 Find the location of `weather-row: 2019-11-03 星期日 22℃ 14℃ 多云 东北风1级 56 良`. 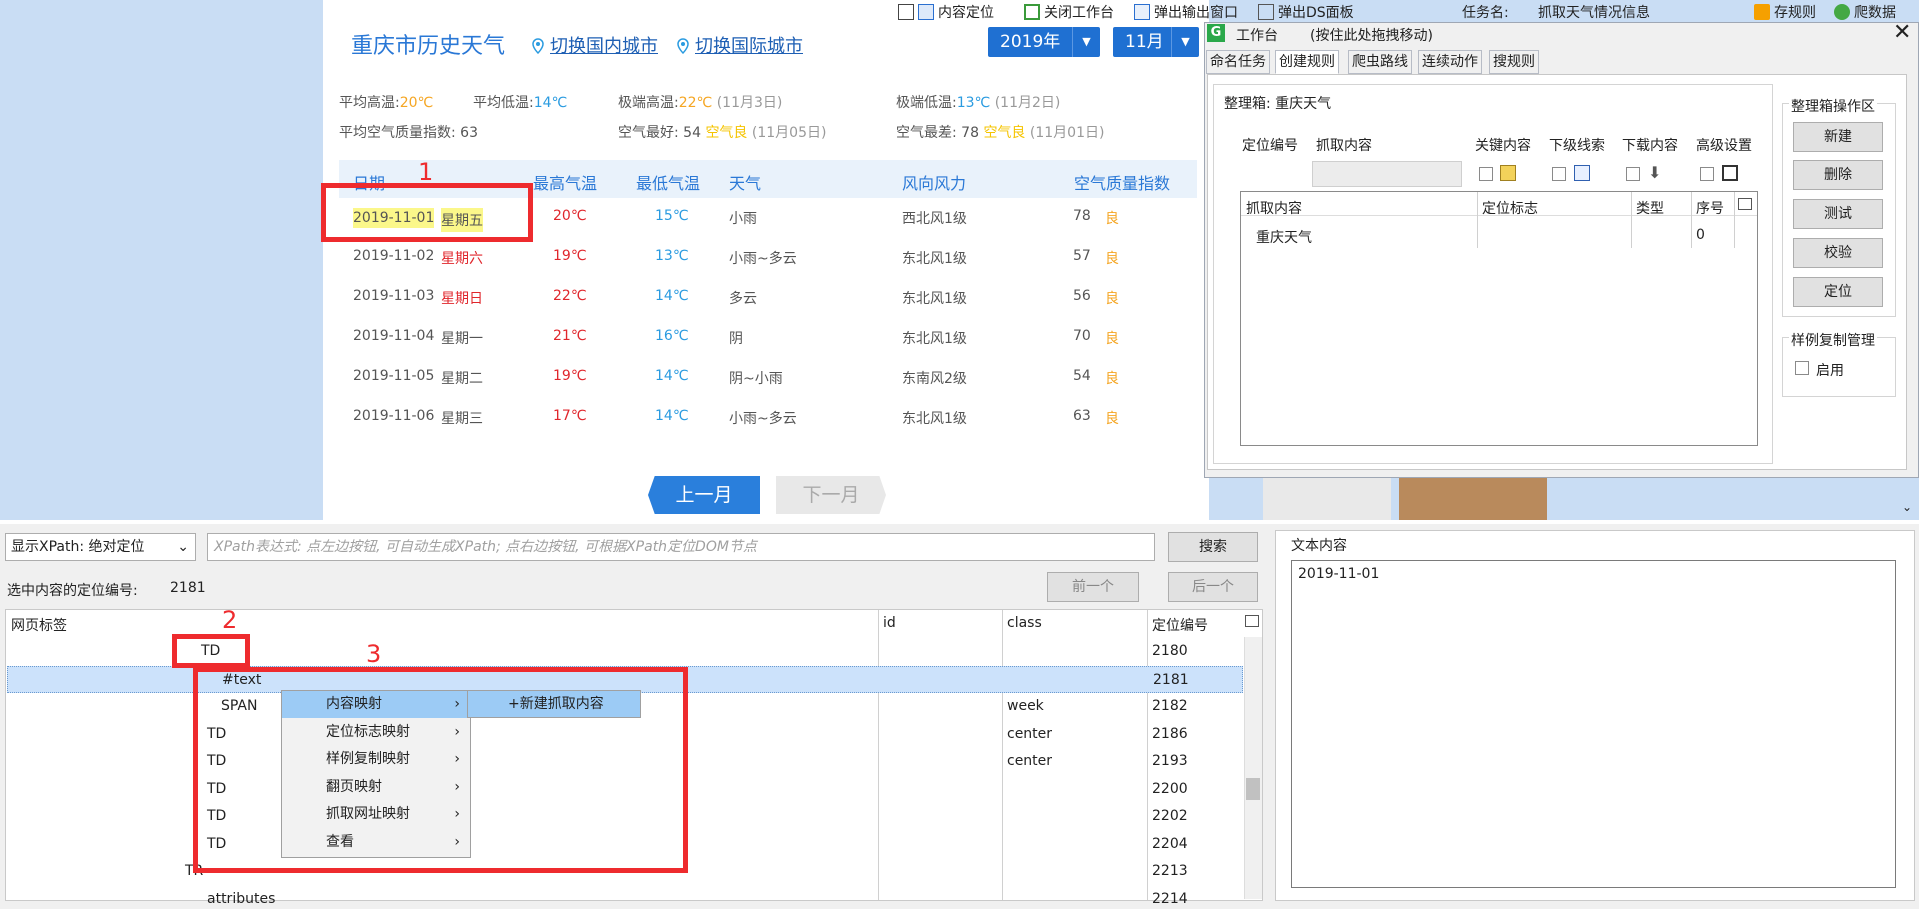

weather-row: 2019-11-03 星期日 22℃ 14℃ 多云 东北风1级 56 良 is located at coordinates (768, 298).